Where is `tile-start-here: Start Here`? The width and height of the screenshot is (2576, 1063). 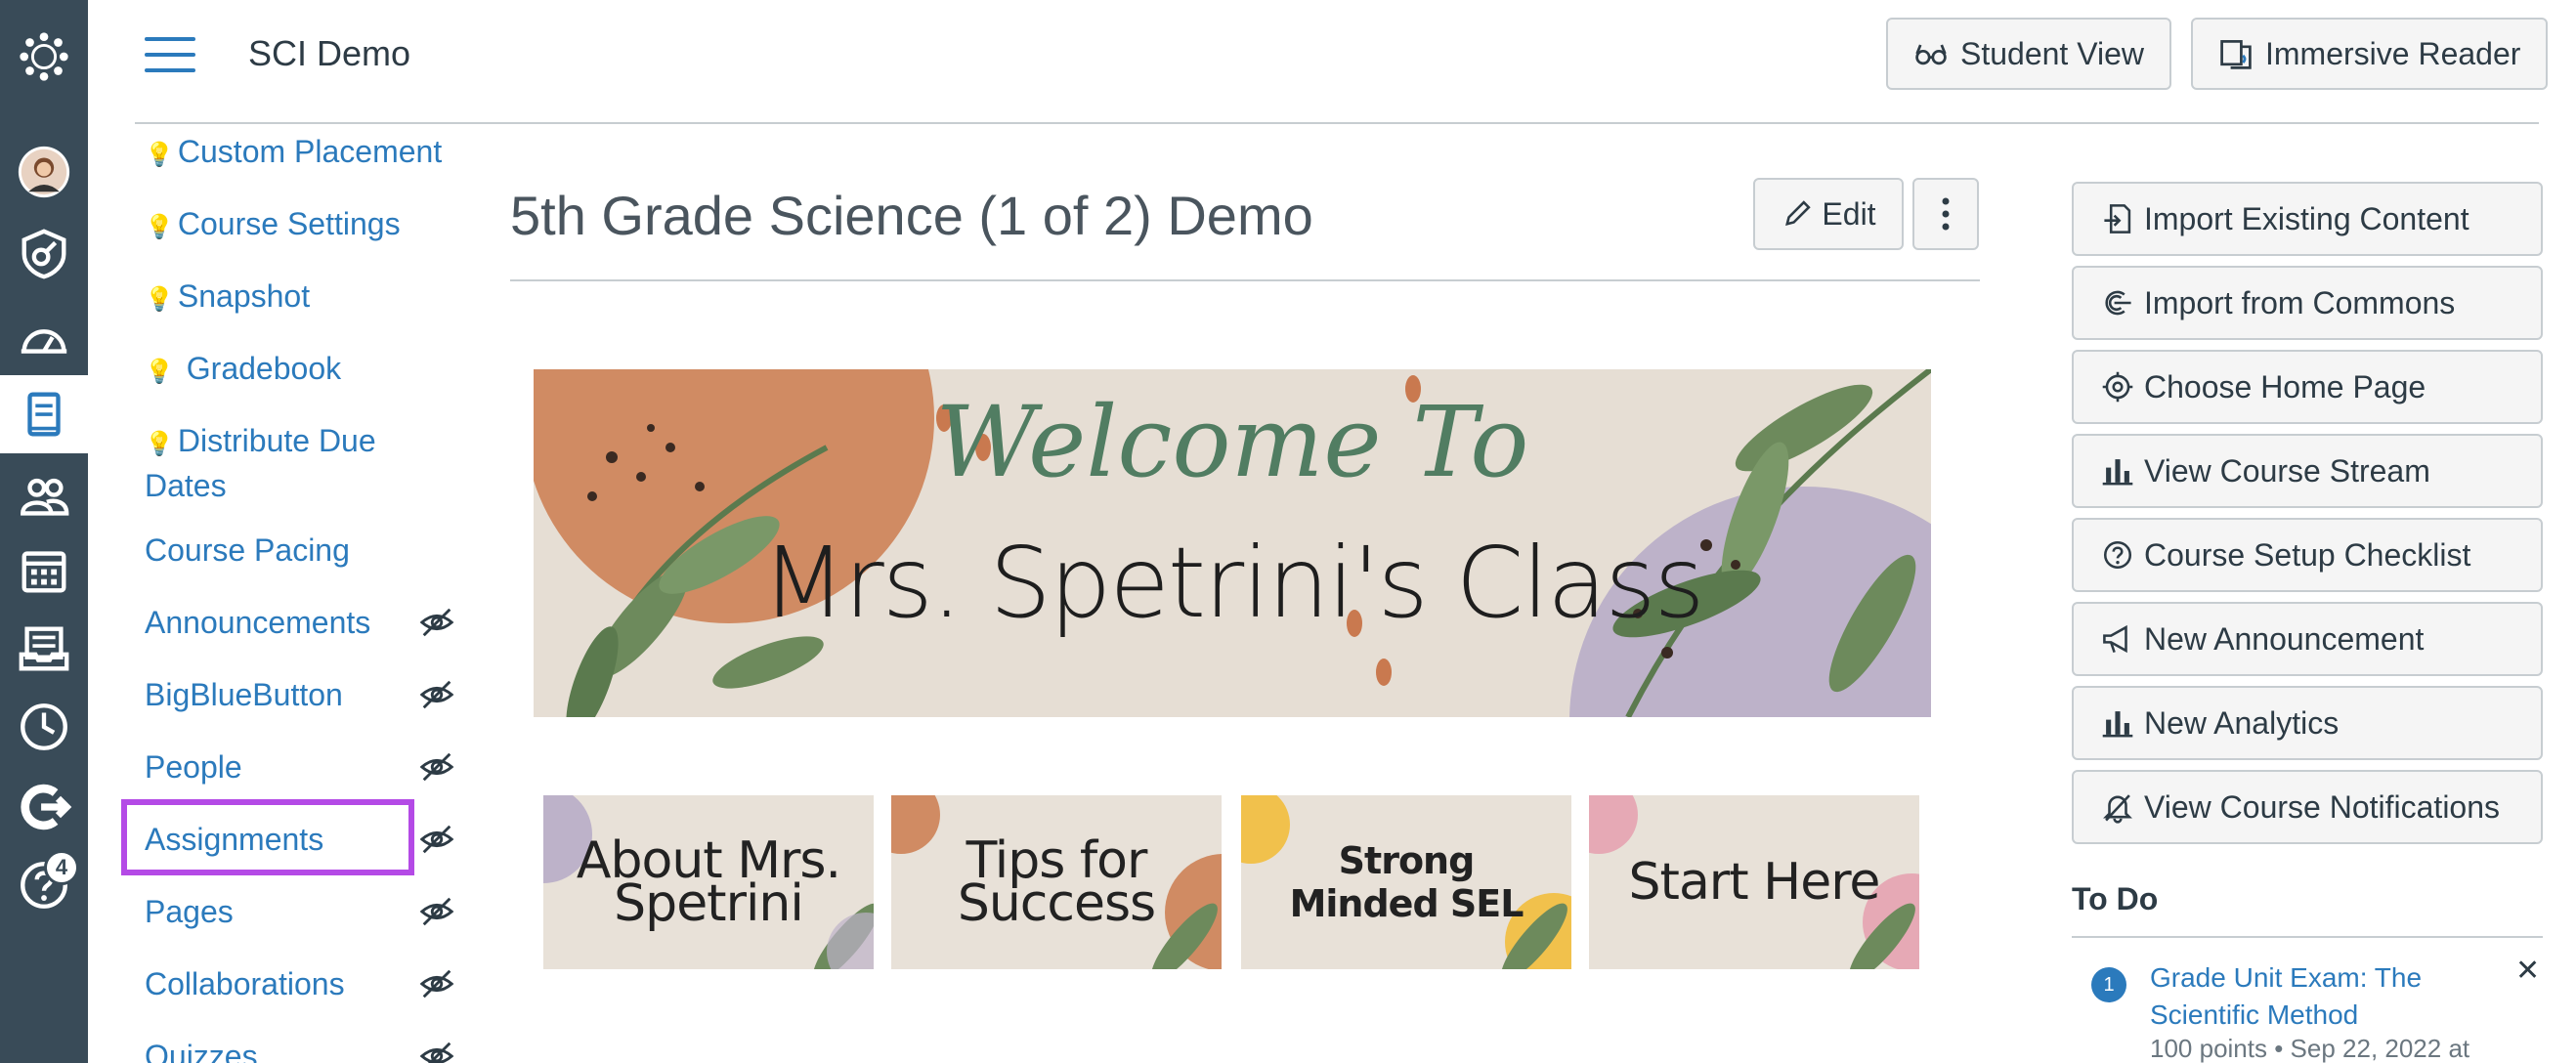
tile-start-here: Start Here is located at coordinates (1754, 882).